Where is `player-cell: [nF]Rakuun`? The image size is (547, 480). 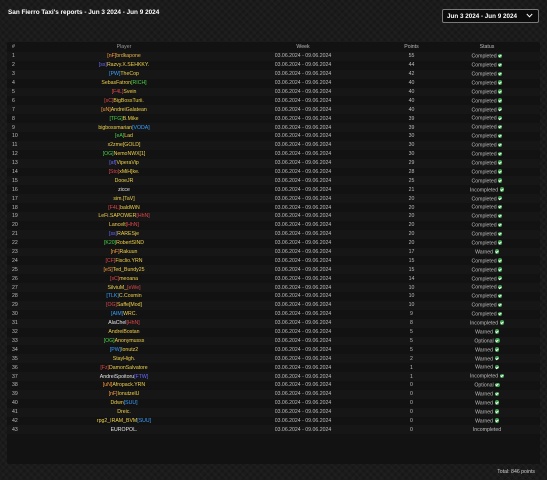
player-cell: [nF]Rakuun is located at coordinates (124, 252).